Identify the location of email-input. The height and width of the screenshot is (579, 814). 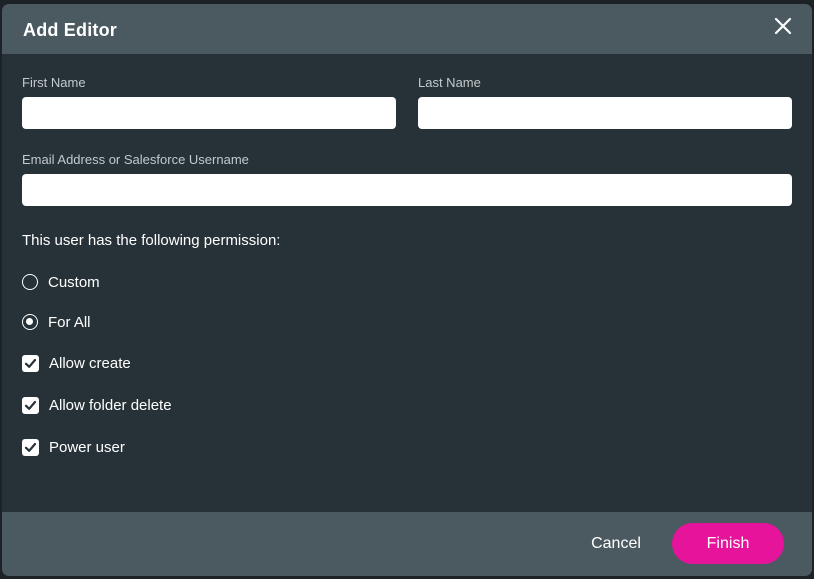
(407, 190).